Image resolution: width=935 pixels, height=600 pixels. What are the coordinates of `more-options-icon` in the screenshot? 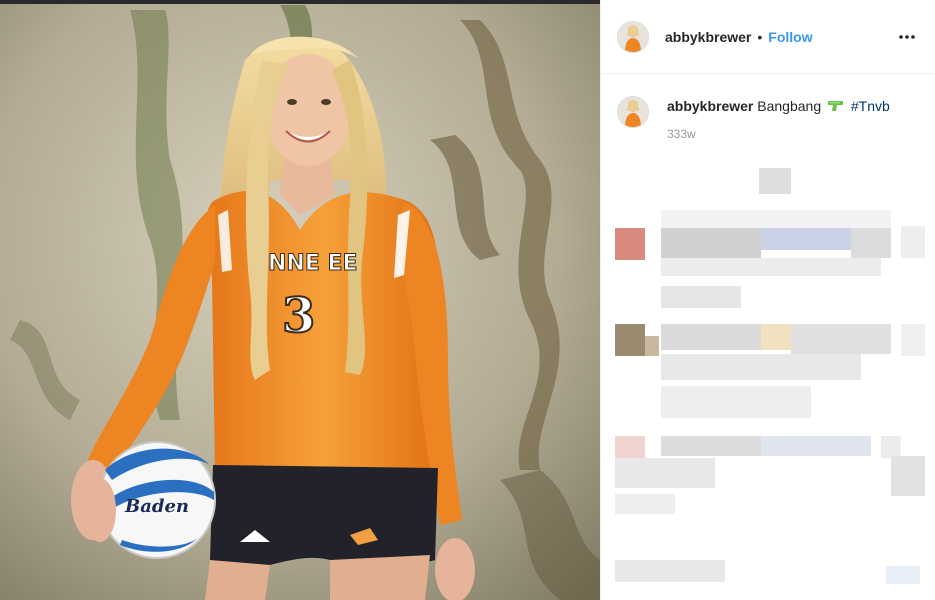 It's located at (907, 36).